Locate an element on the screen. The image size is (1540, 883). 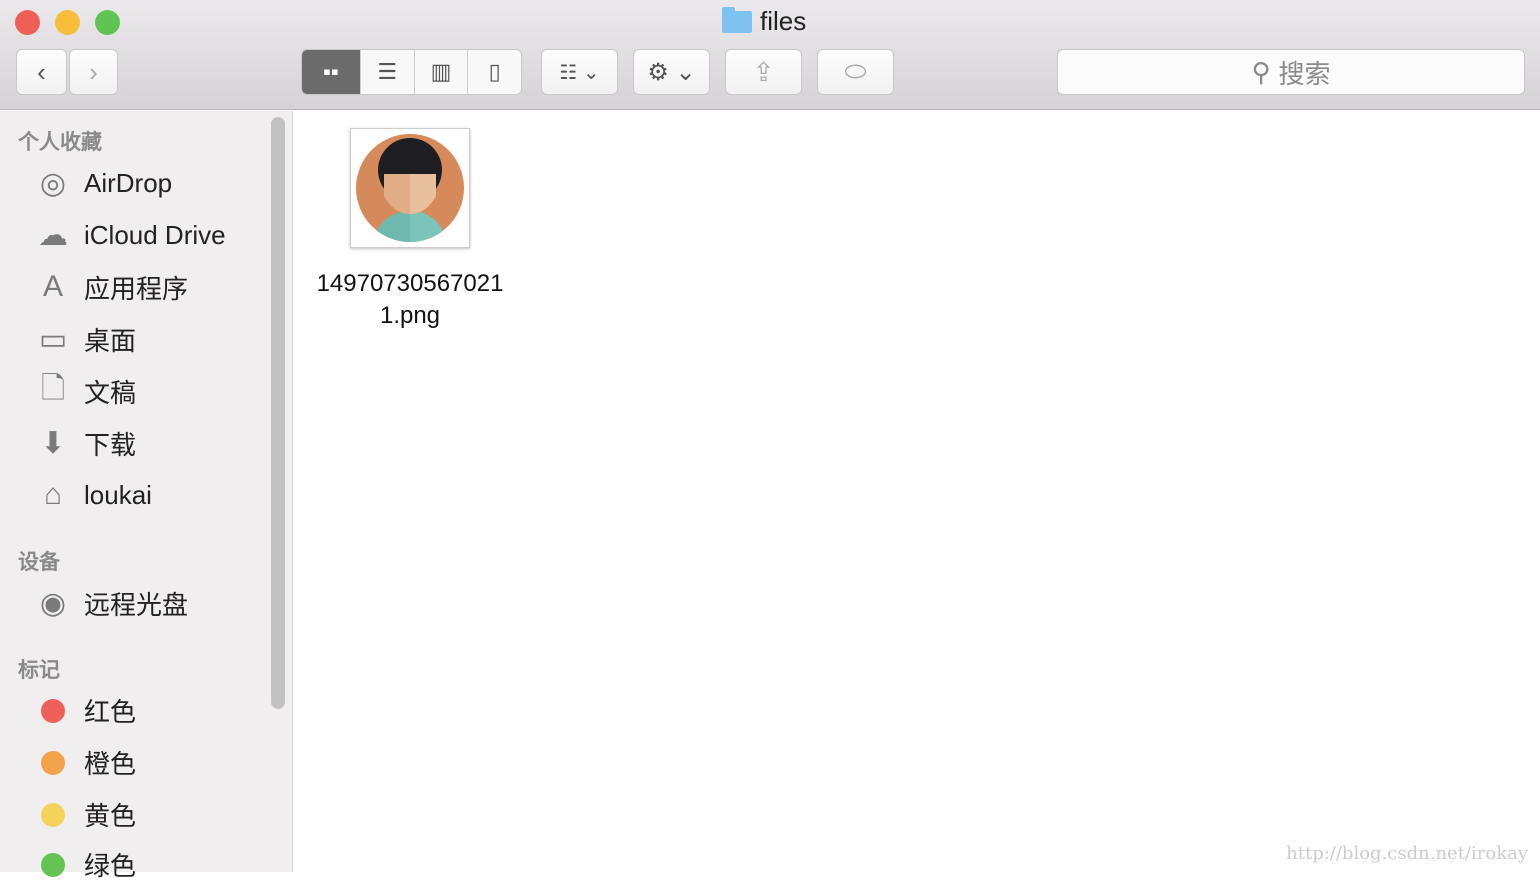
sidebar-item-icloud: ☁ iCloud Drive is located at coordinates (130, 235).